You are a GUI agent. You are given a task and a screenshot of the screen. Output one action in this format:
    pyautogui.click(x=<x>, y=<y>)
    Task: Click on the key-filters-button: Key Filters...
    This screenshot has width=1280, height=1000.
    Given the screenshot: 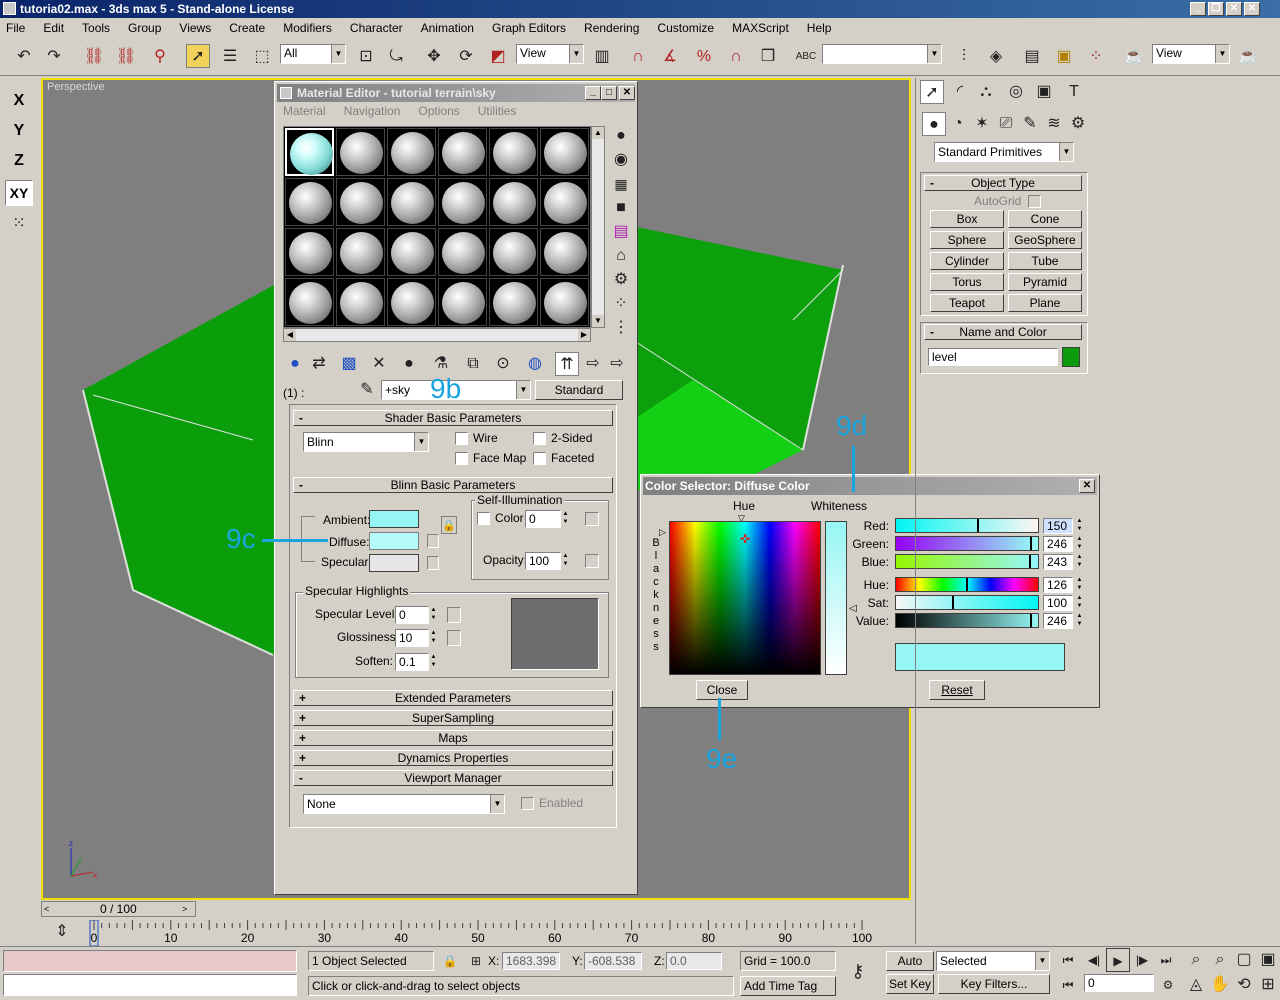 What is the action you would take?
    pyautogui.click(x=994, y=984)
    